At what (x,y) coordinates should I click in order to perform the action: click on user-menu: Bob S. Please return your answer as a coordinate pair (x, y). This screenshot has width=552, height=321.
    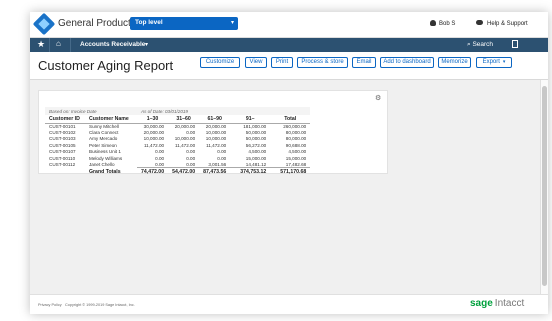
    Looking at the image, I should click on (442, 23).